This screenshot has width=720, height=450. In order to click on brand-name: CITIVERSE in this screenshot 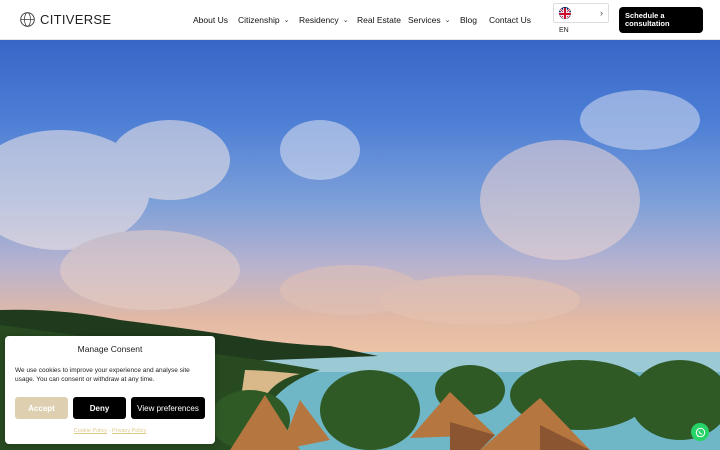, I will do `click(76, 19)`.